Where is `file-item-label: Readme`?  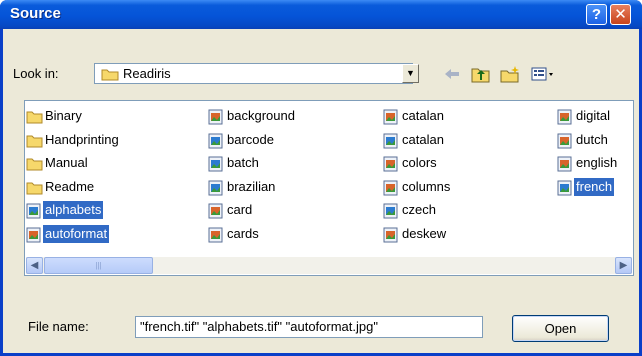
file-item-label: Readme is located at coordinates (70, 186).